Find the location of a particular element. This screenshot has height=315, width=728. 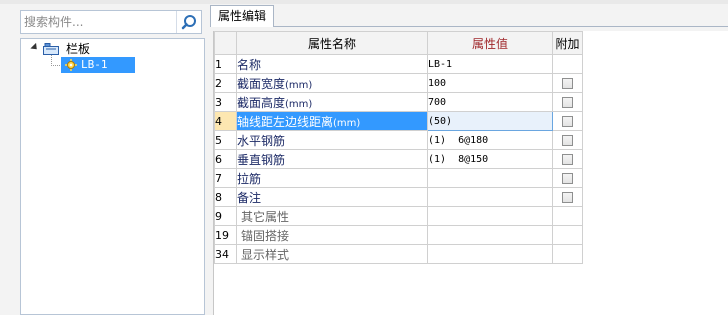

search-box is located at coordinates (111, 22).